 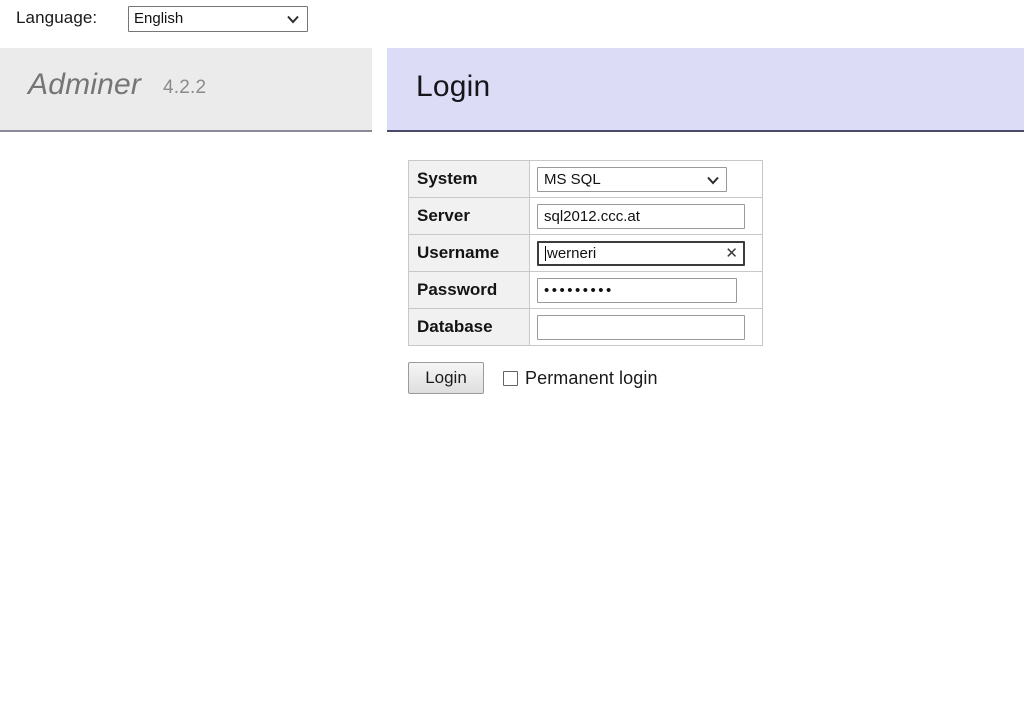 I want to click on language-bar: Language: English, so click(x=512, y=20).